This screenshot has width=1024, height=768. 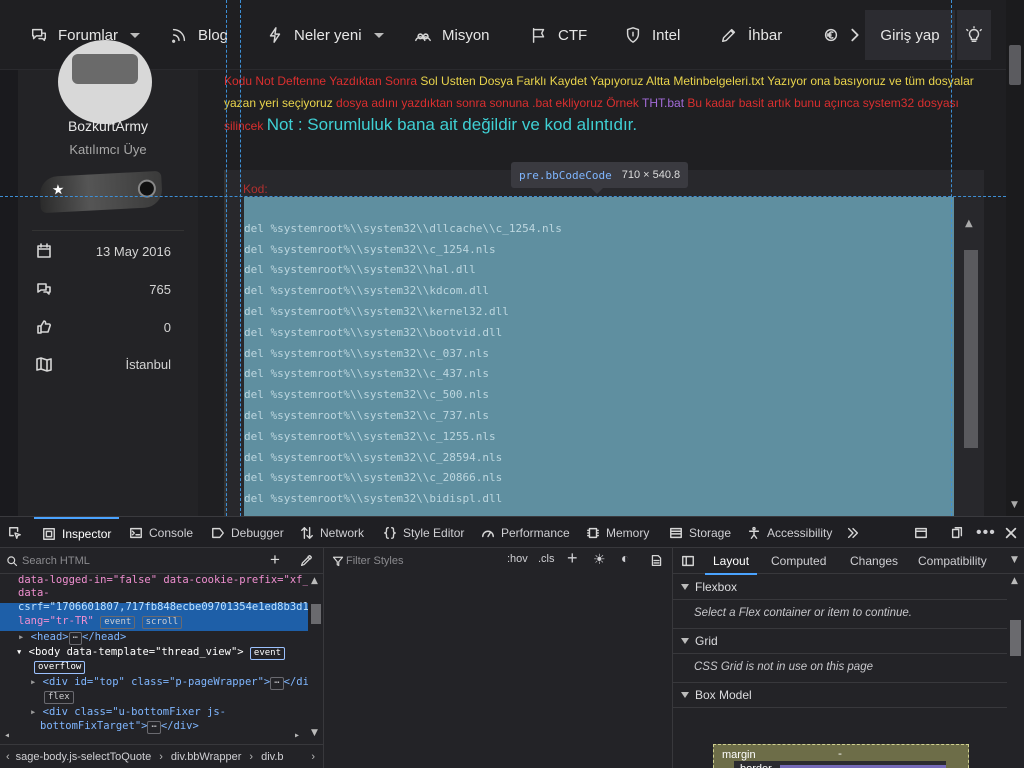 What do you see at coordinates (272, 757) in the screenshot?
I see `breadcrumb-item: div.b` at bounding box center [272, 757].